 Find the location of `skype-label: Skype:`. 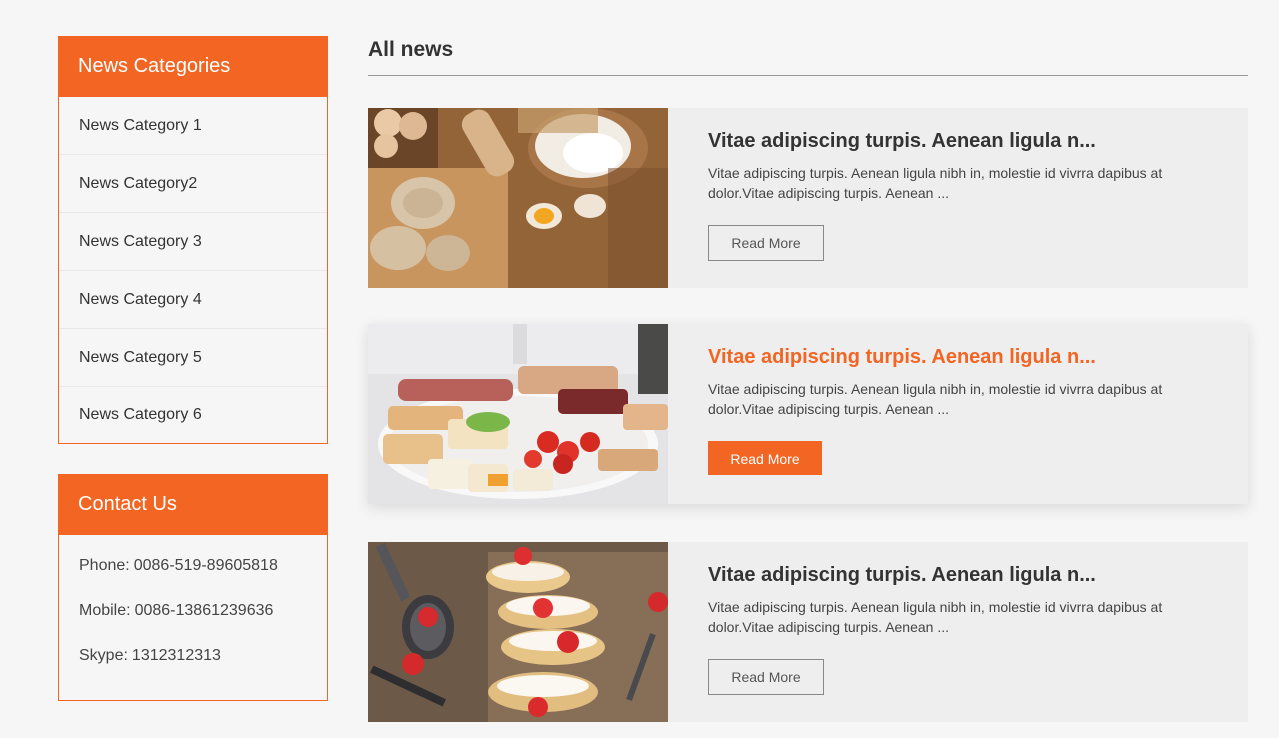

skype-label: Skype: is located at coordinates (103, 655).